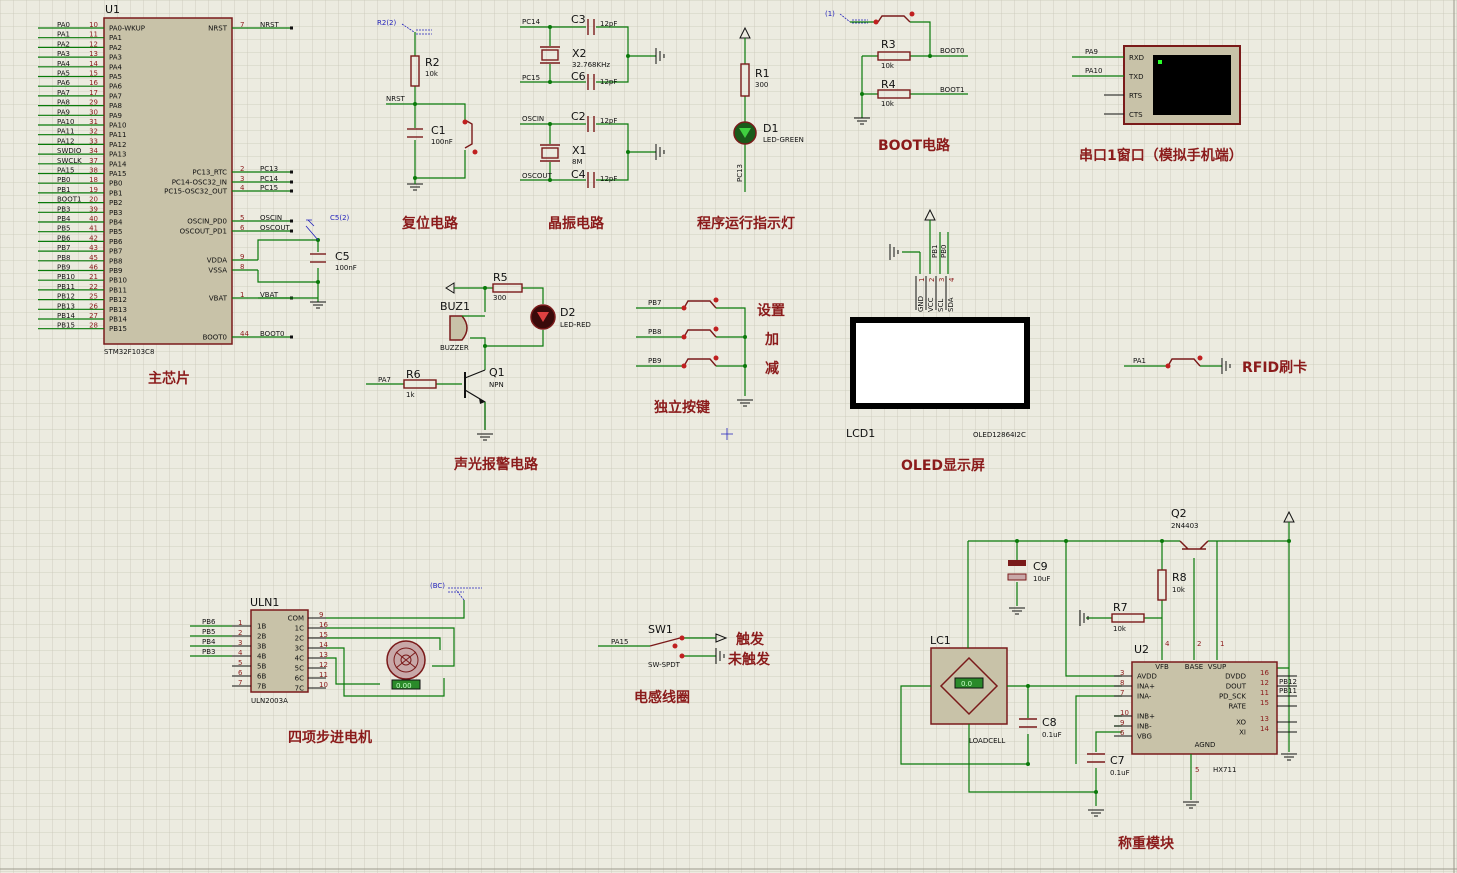 This screenshot has height=873, width=1457. Describe the element at coordinates (93, 258) in the screenshot. I see `mcu-pin-number: 45` at that location.